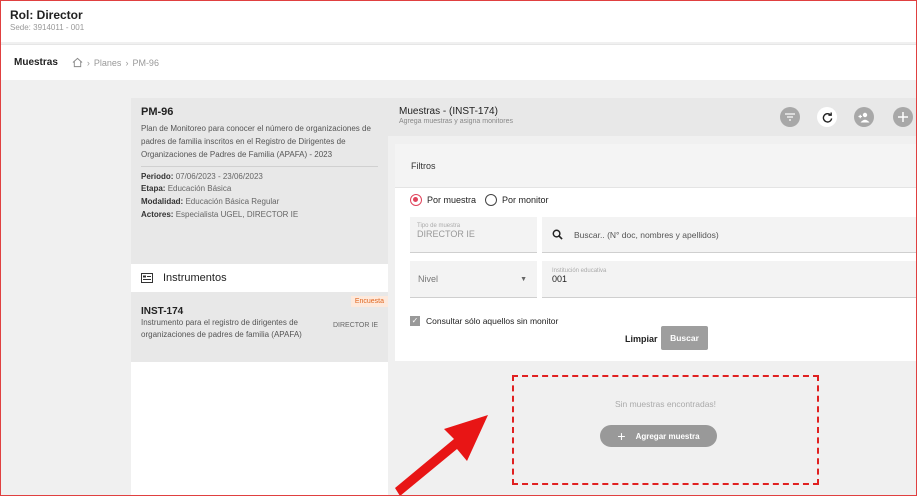 Image resolution: width=917 pixels, height=496 pixels. I want to click on sin-monitor-checkbox: ✓ Consultar sólo aquellos sin monitor, so click(484, 321).